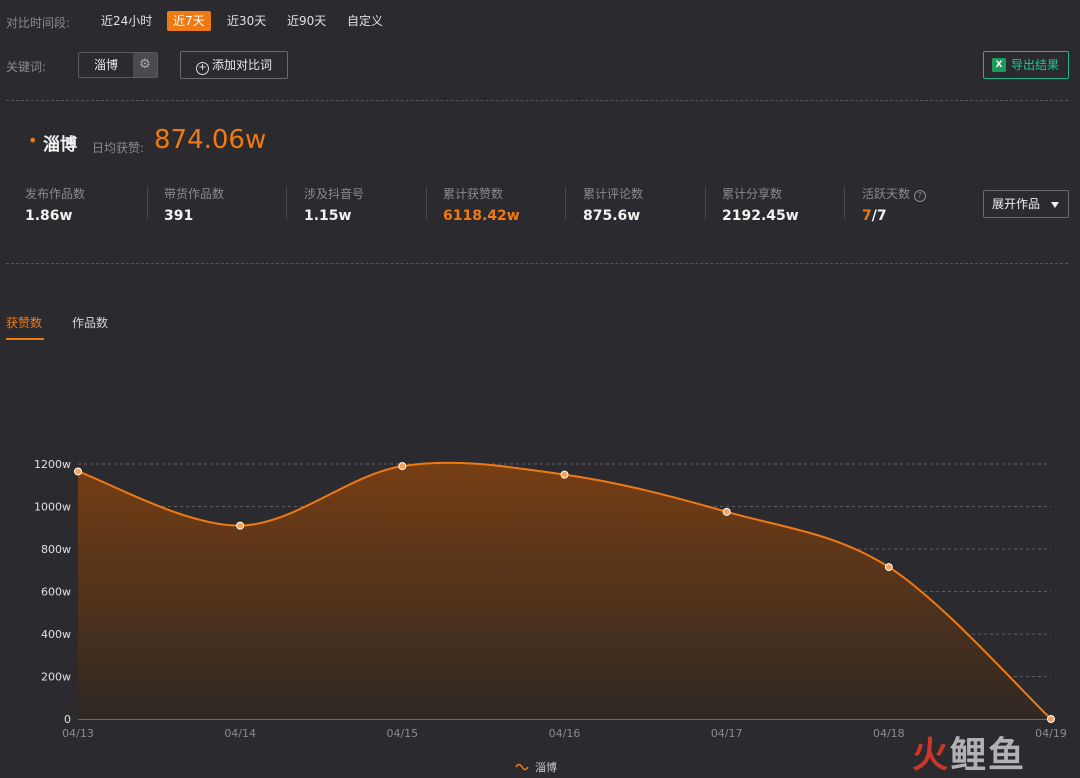 The height and width of the screenshot is (778, 1080). Describe the element at coordinates (546, 767) in the screenshot. I see `legend-label: 淄博` at that location.